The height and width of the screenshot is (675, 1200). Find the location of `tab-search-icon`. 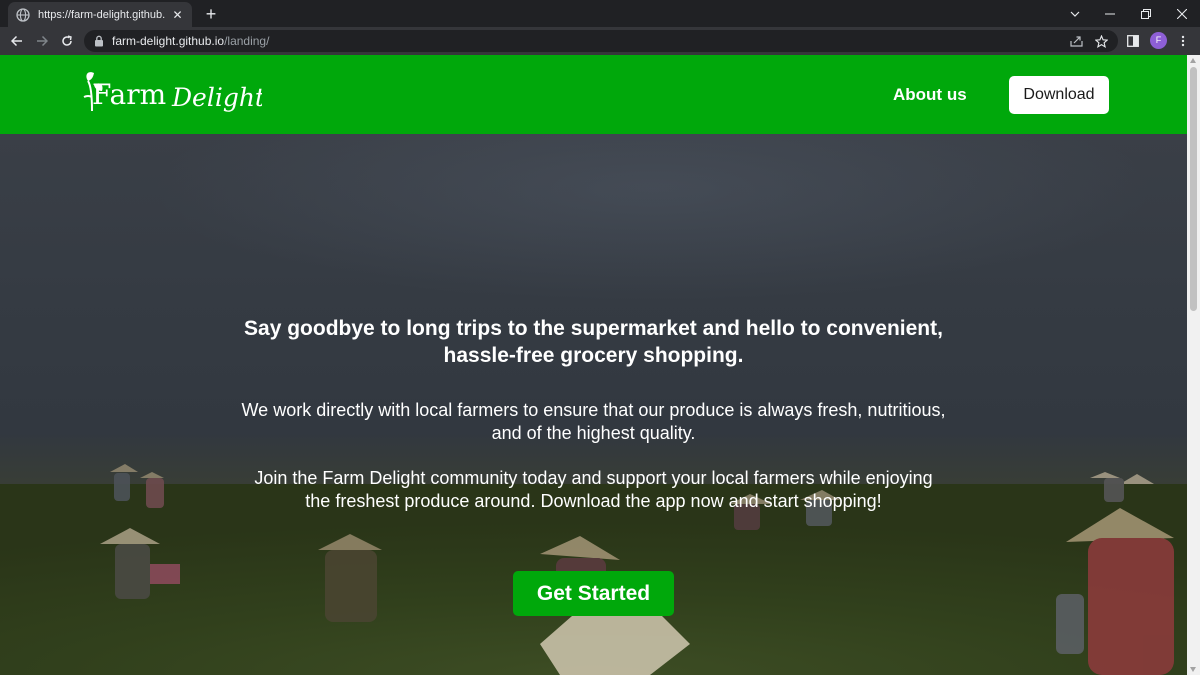

tab-search-icon is located at coordinates (1075, 13).